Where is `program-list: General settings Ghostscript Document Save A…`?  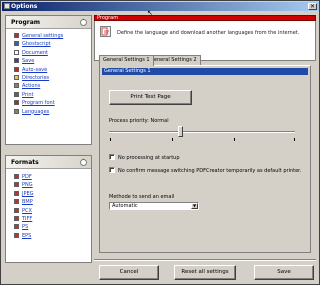 program-list: General settings Ghostscript Document Save A… is located at coordinates (48, 72).